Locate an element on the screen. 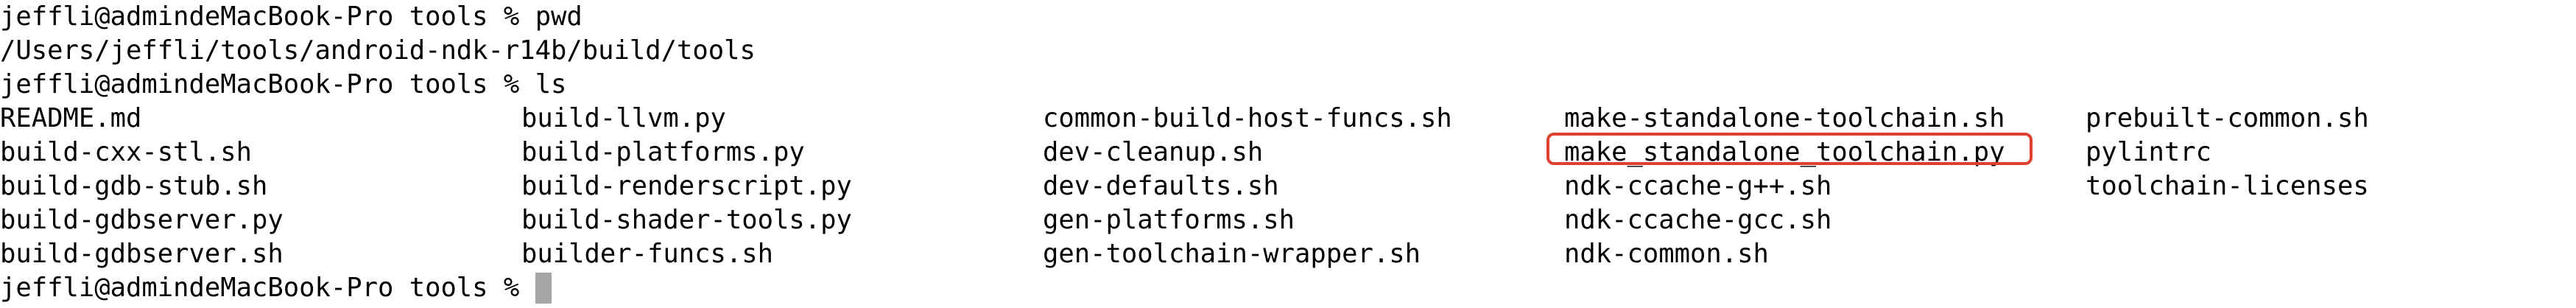 Image resolution: width=2576 pixels, height=308 pixels. file-entry: dev-defaults.sh is located at coordinates (1161, 186).